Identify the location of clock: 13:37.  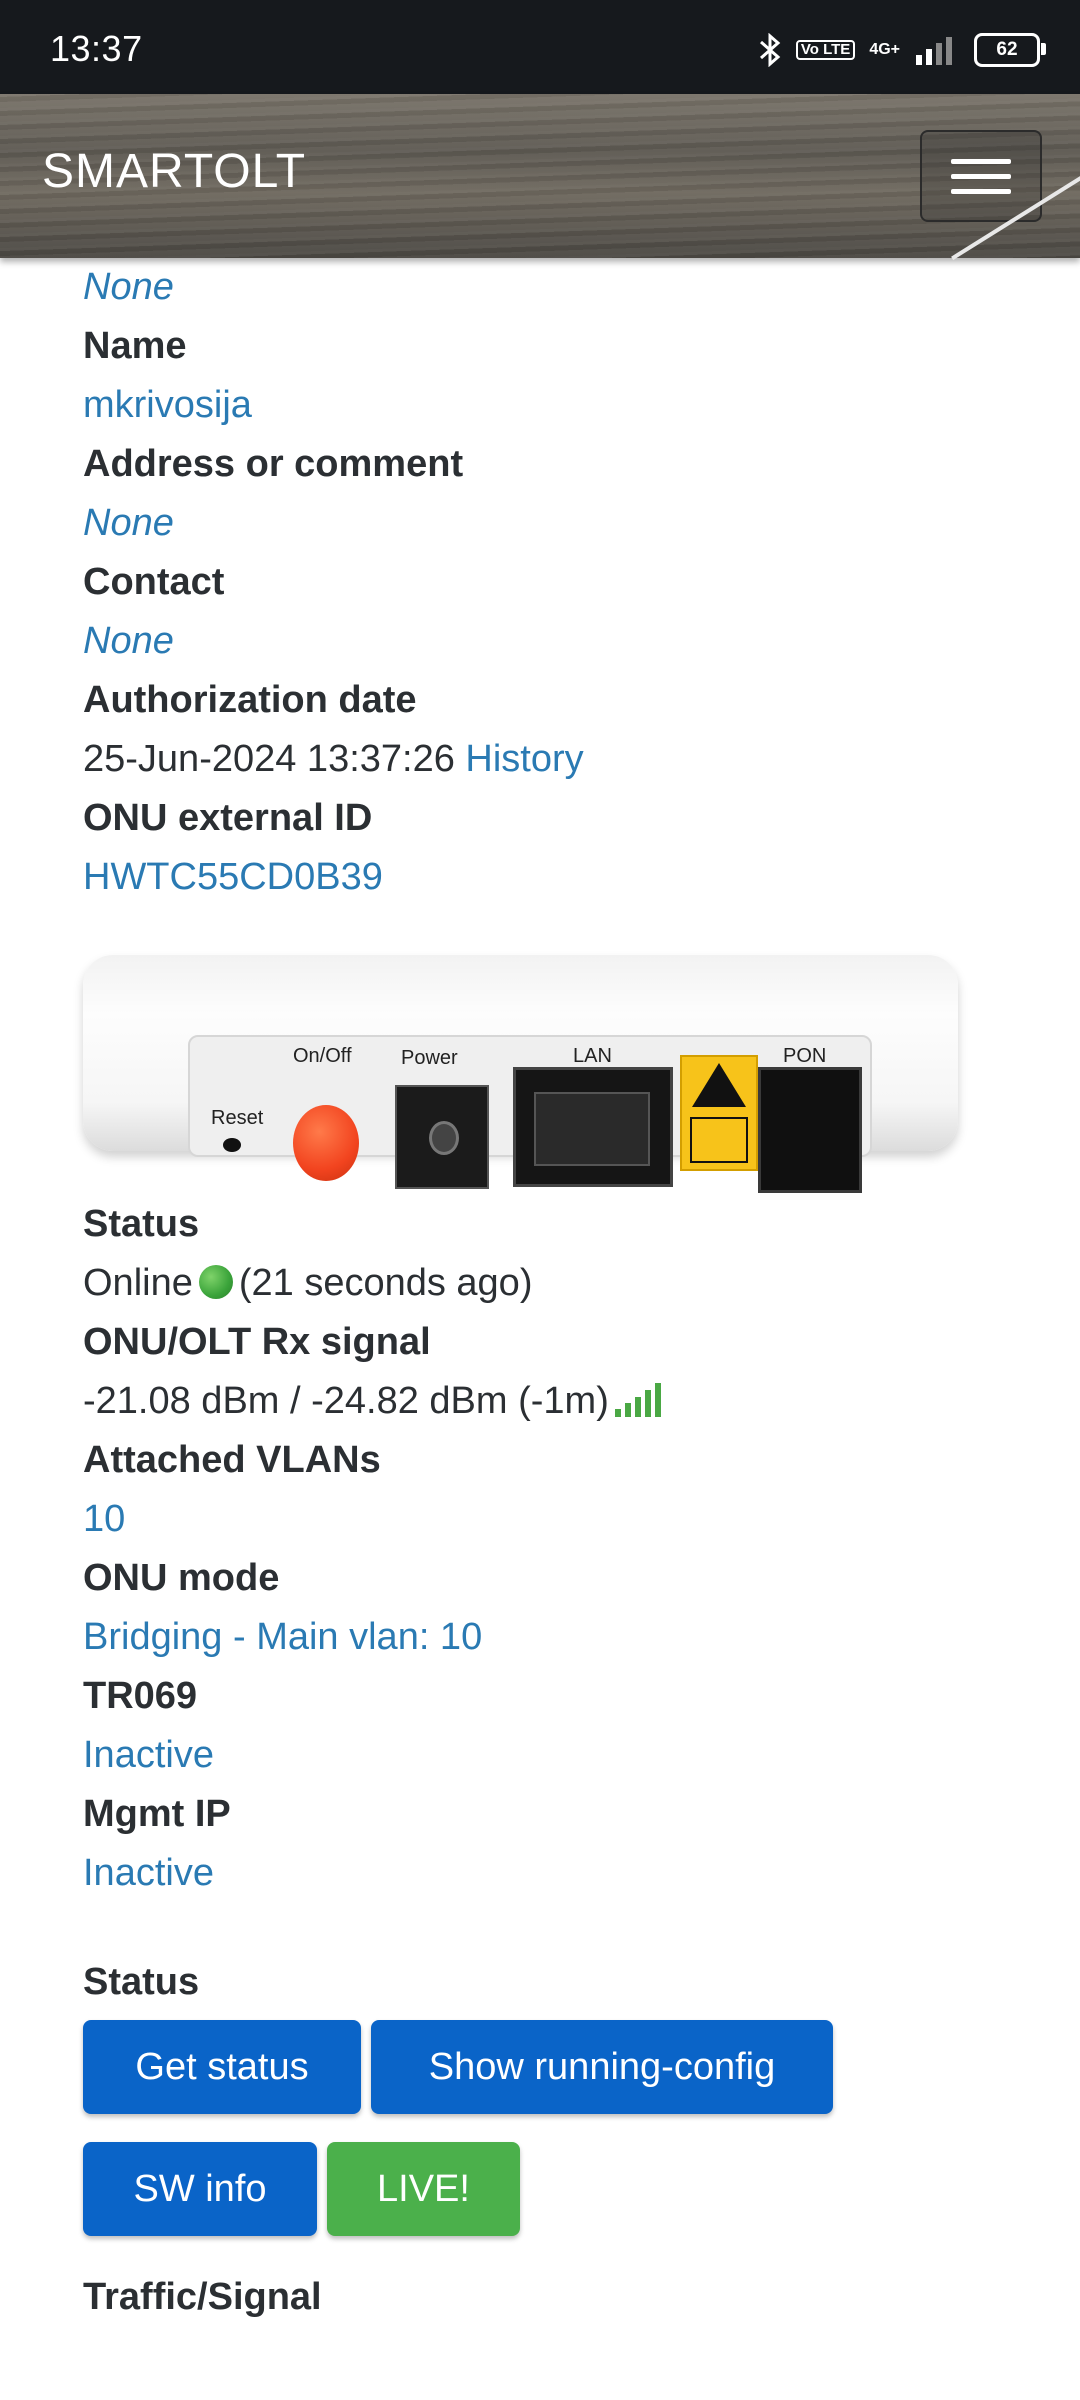
(96, 48).